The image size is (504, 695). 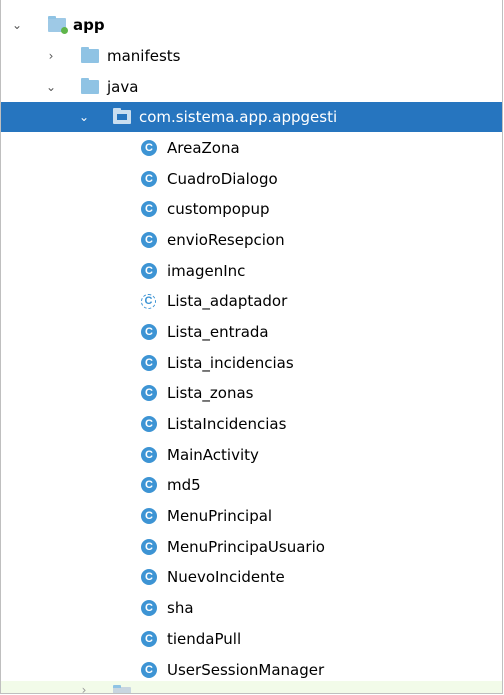 I want to click on tree-node-class: C envioResepcion, so click(x=251, y=240).